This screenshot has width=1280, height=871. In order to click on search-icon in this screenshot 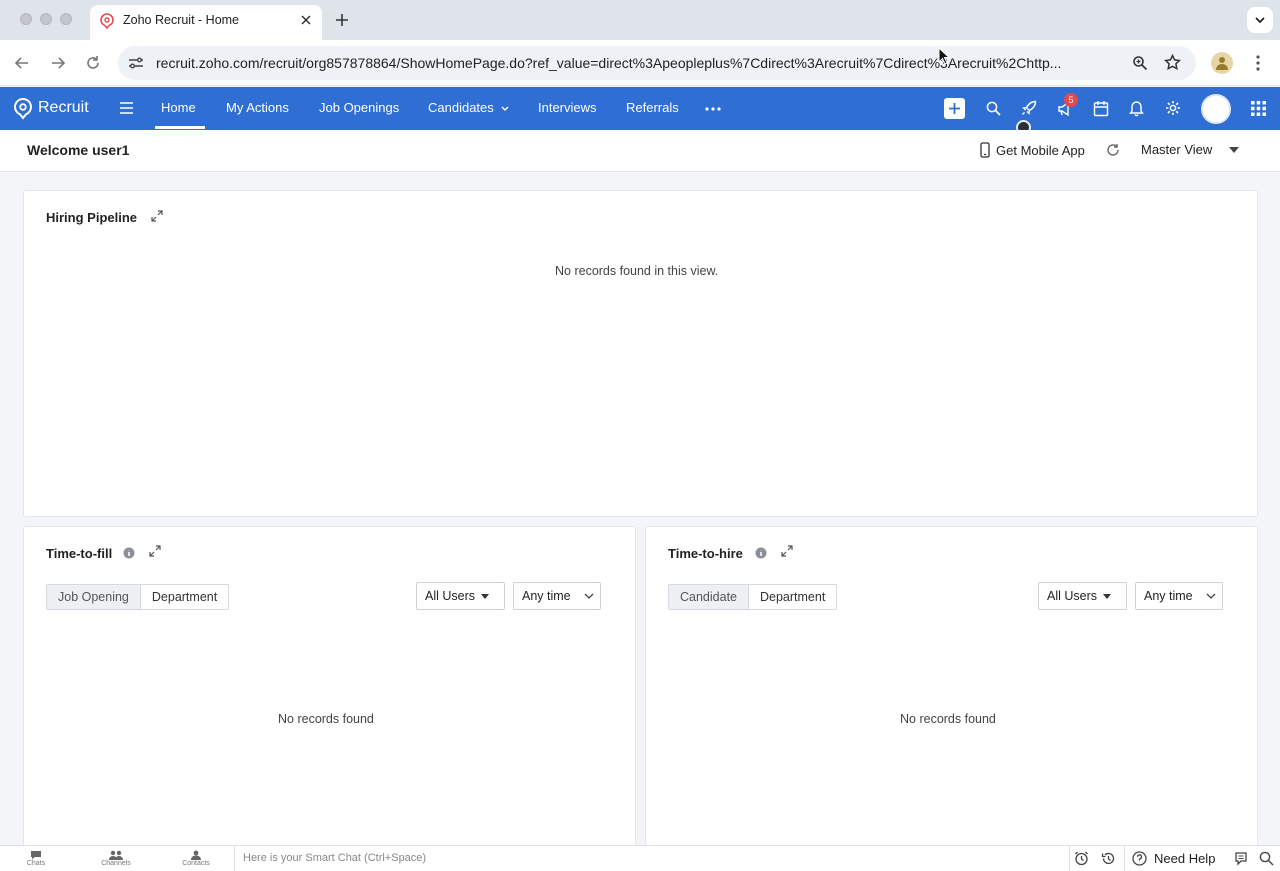, I will do `click(993, 108)`.